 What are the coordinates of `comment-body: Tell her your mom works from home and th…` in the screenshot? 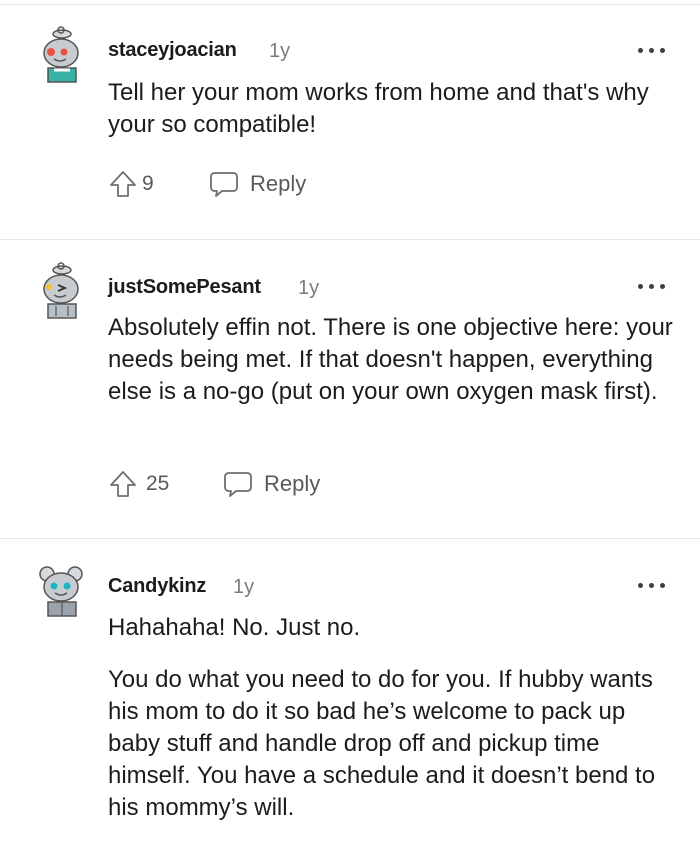 It's located at (393, 109).